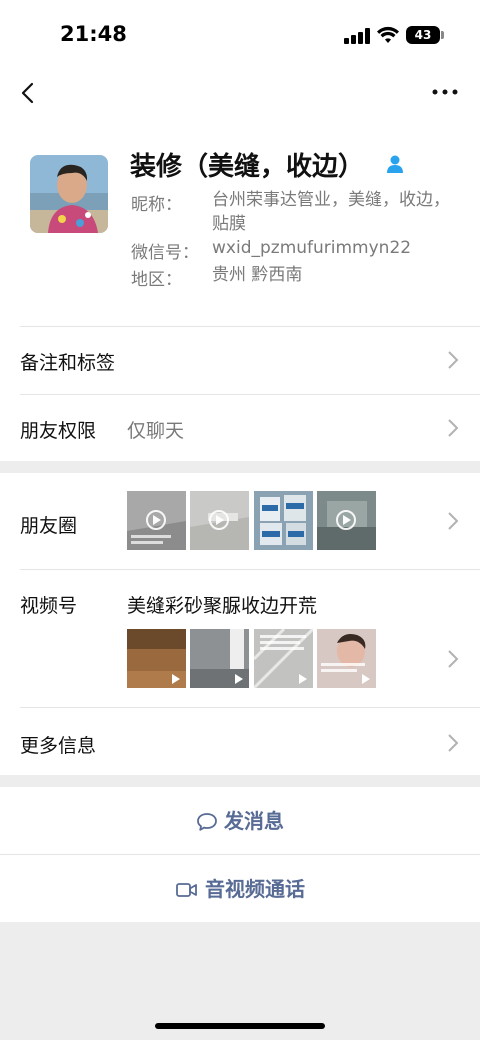 The height and width of the screenshot is (1040, 480). What do you see at coordinates (207, 821) in the screenshot?
I see `chat-bubble-icon` at bounding box center [207, 821].